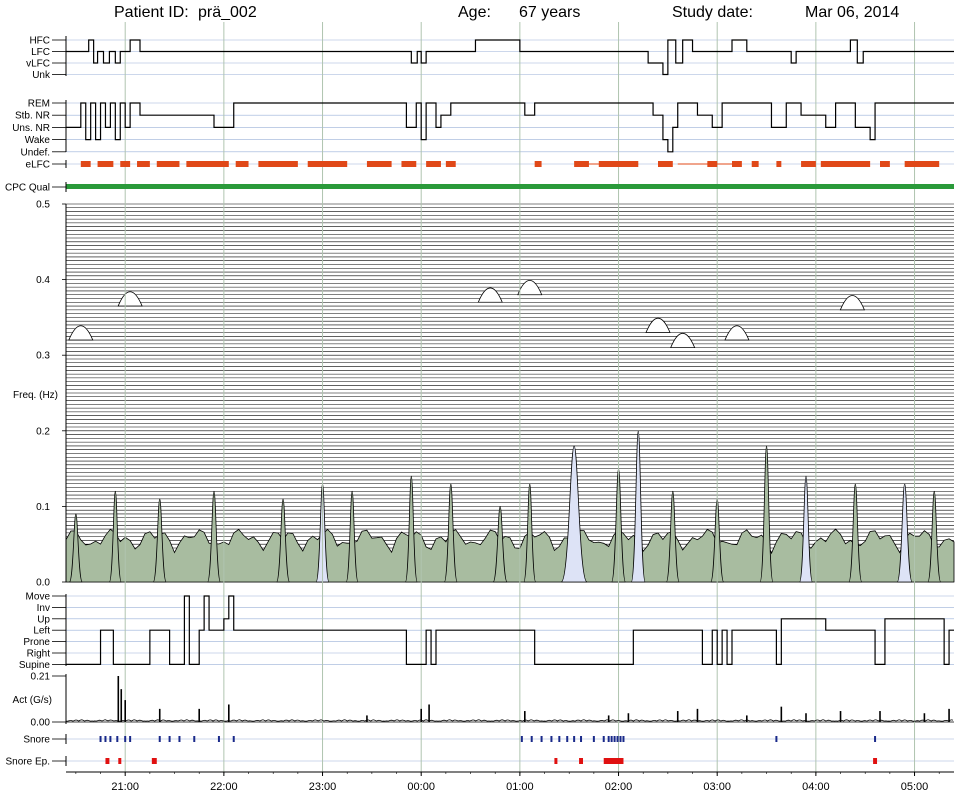  What do you see at coordinates (39, 41) in the screenshot?
I see `cpc-state-level-label: HFC` at bounding box center [39, 41].